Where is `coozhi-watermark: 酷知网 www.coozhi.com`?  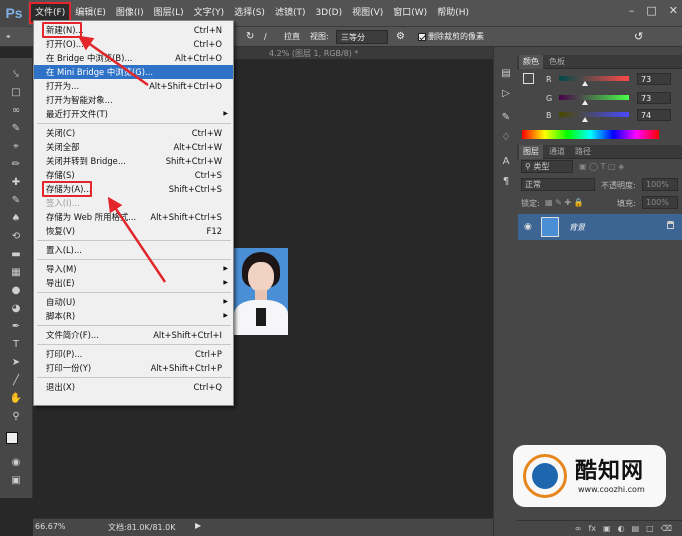 coozhi-watermark: 酷知网 www.coozhi.com is located at coordinates (589, 476).